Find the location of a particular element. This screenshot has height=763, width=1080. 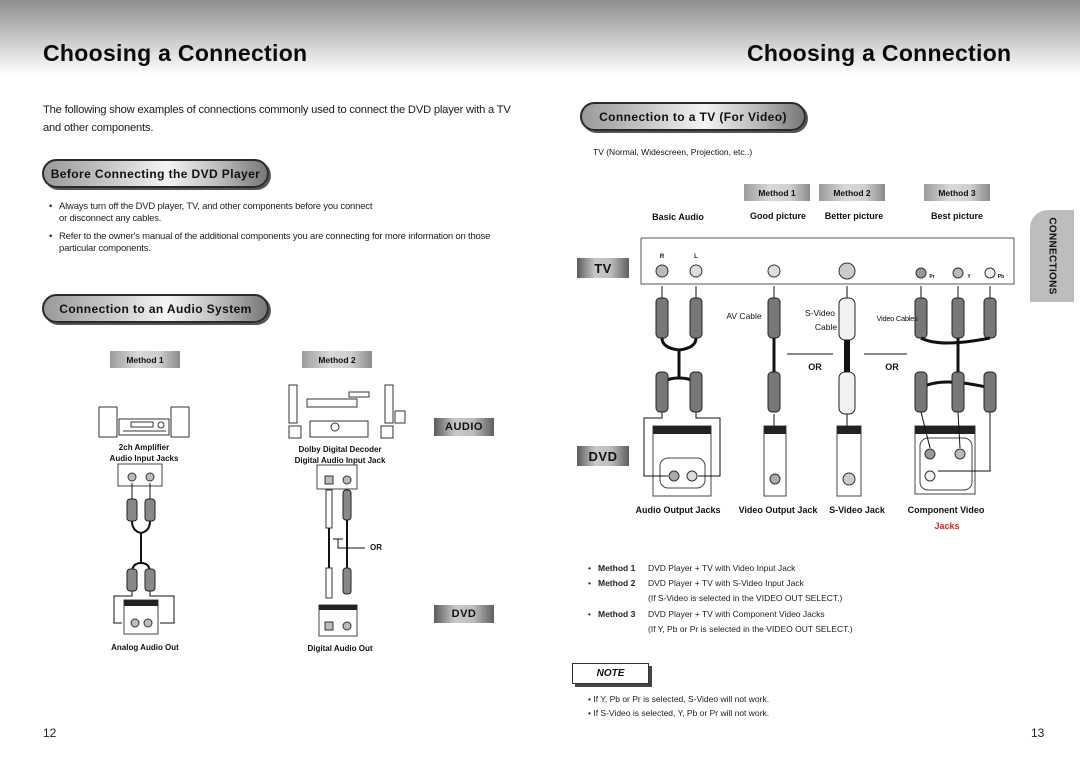

or-label-1: OR is located at coordinates (815, 367).